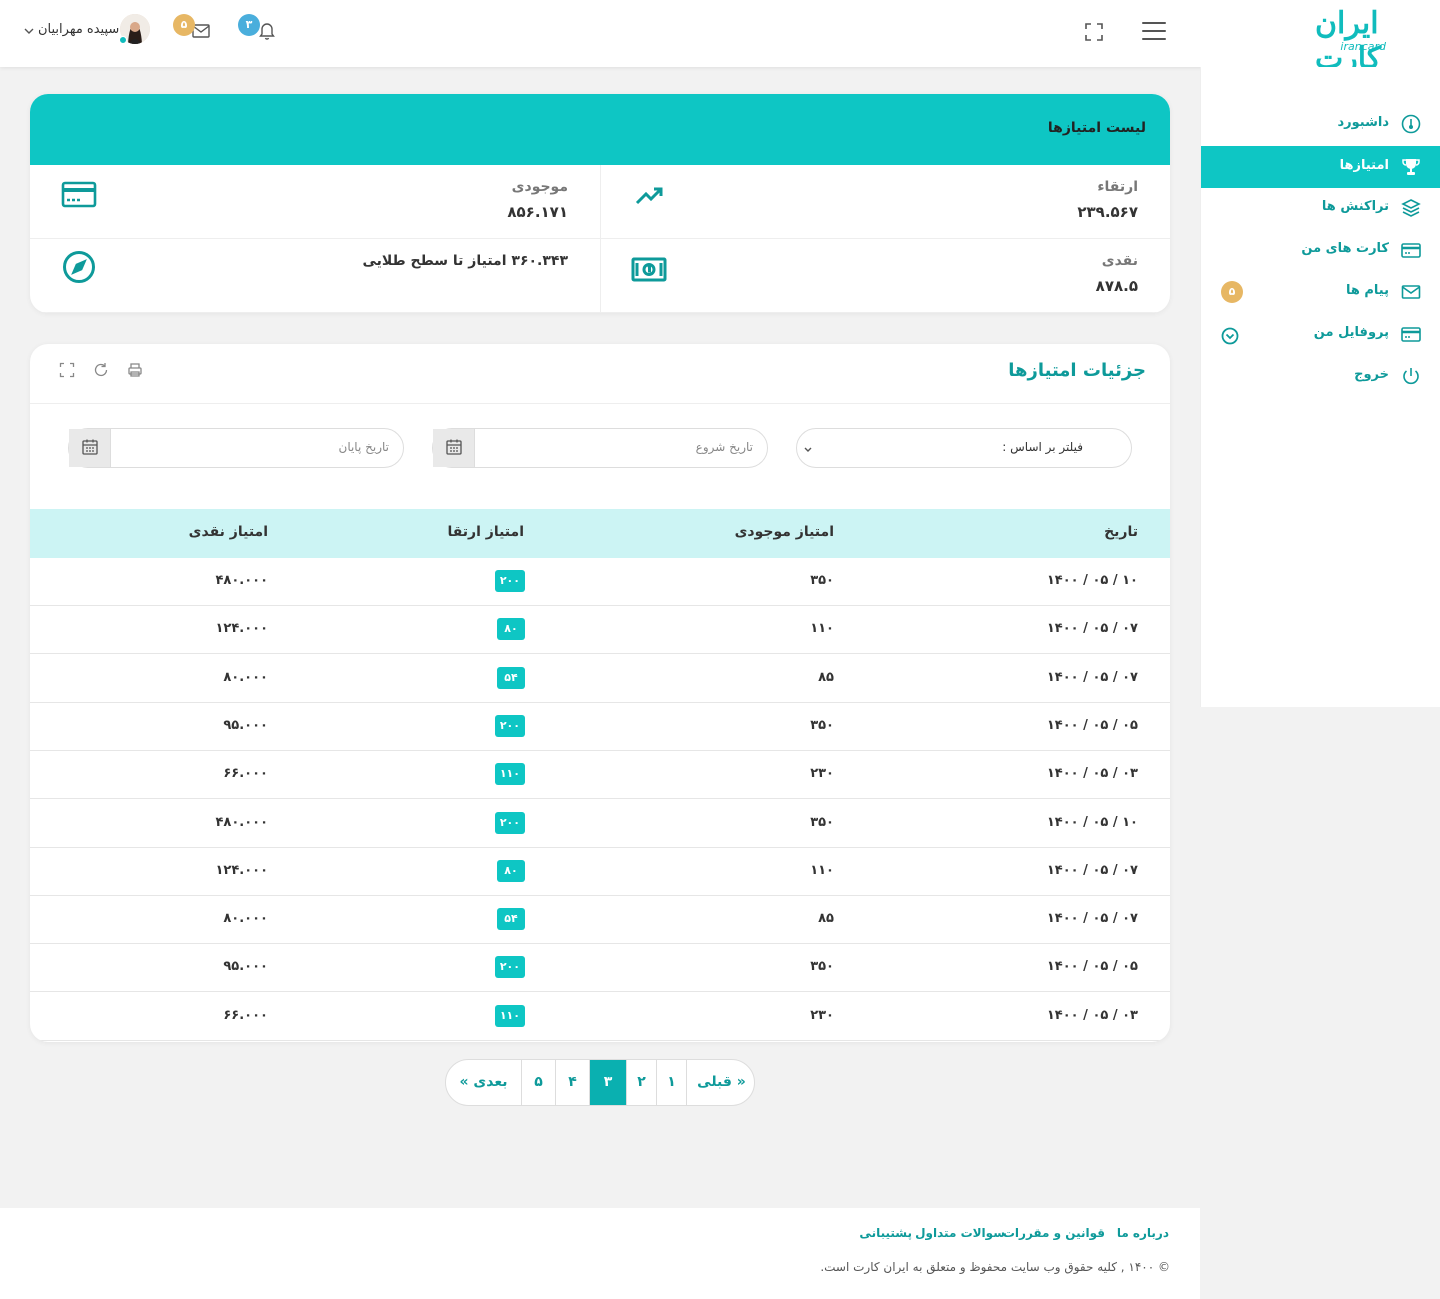  I want to click on cell-cash: ۶۶.۰۰۰, so click(245, 1015).